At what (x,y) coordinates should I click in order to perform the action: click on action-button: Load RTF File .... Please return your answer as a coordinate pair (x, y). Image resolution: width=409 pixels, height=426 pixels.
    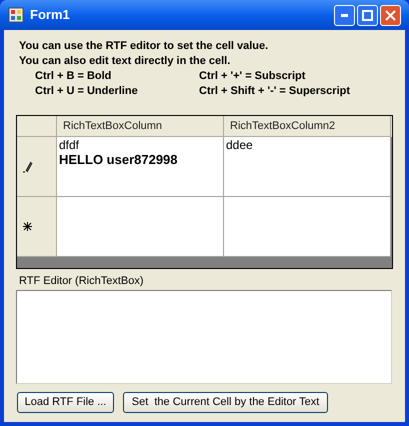
    Looking at the image, I should click on (65, 402).